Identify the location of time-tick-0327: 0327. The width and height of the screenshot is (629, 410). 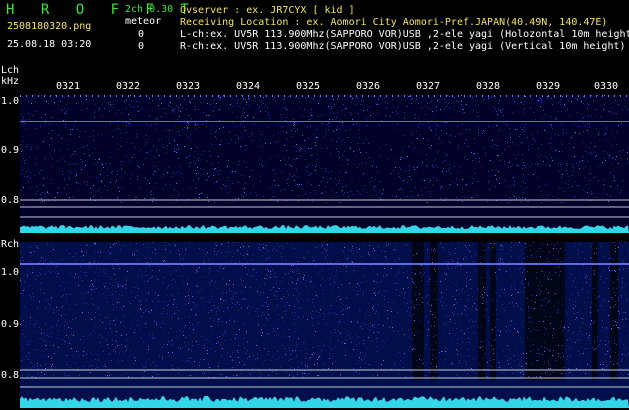
(428, 86).